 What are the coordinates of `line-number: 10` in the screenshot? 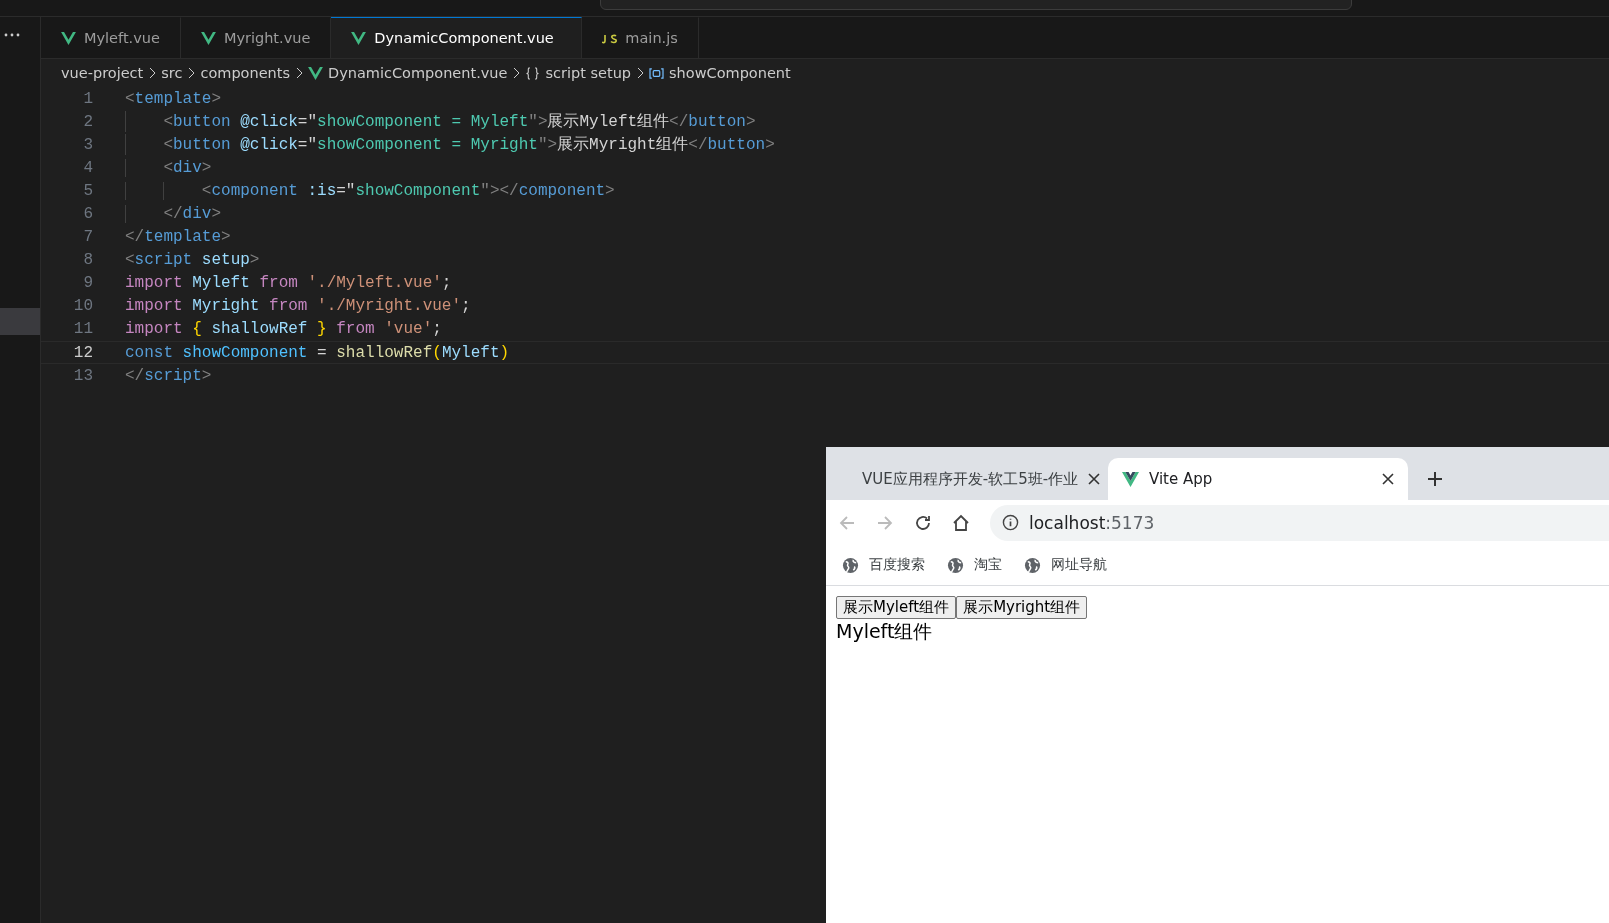 It's located at (82, 306).